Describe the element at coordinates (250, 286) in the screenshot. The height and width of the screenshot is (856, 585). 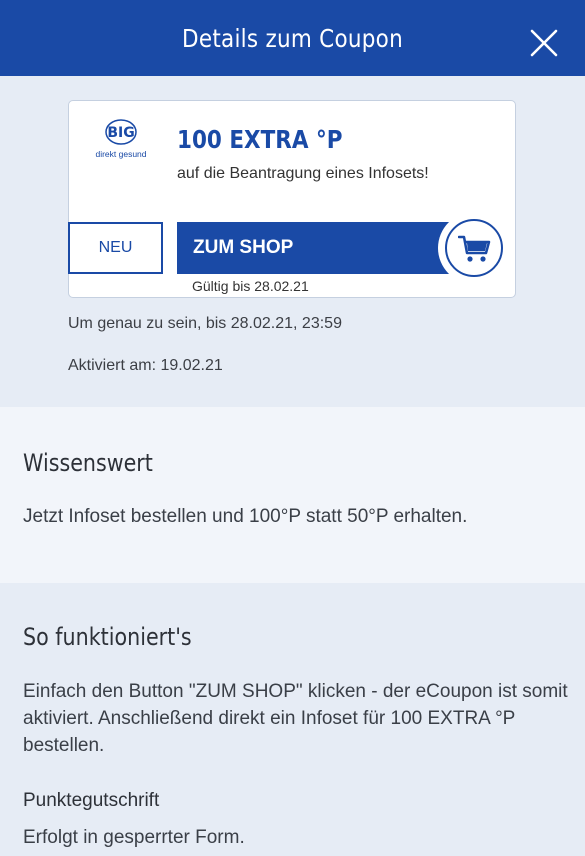
I see `valid-until-text: Gültig bis 28.02.21` at that location.